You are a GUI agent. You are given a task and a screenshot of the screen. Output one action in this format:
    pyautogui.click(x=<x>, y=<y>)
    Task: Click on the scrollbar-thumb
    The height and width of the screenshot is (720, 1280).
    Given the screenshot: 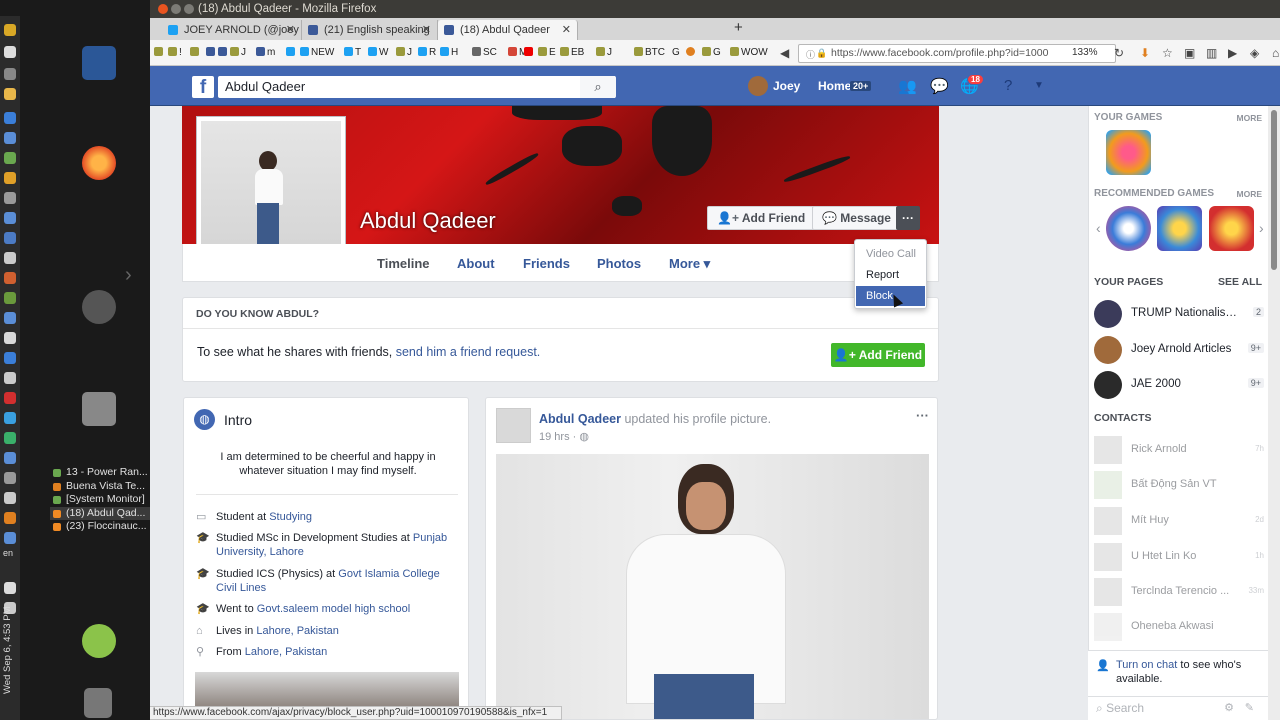 What is the action you would take?
    pyautogui.click(x=1274, y=190)
    